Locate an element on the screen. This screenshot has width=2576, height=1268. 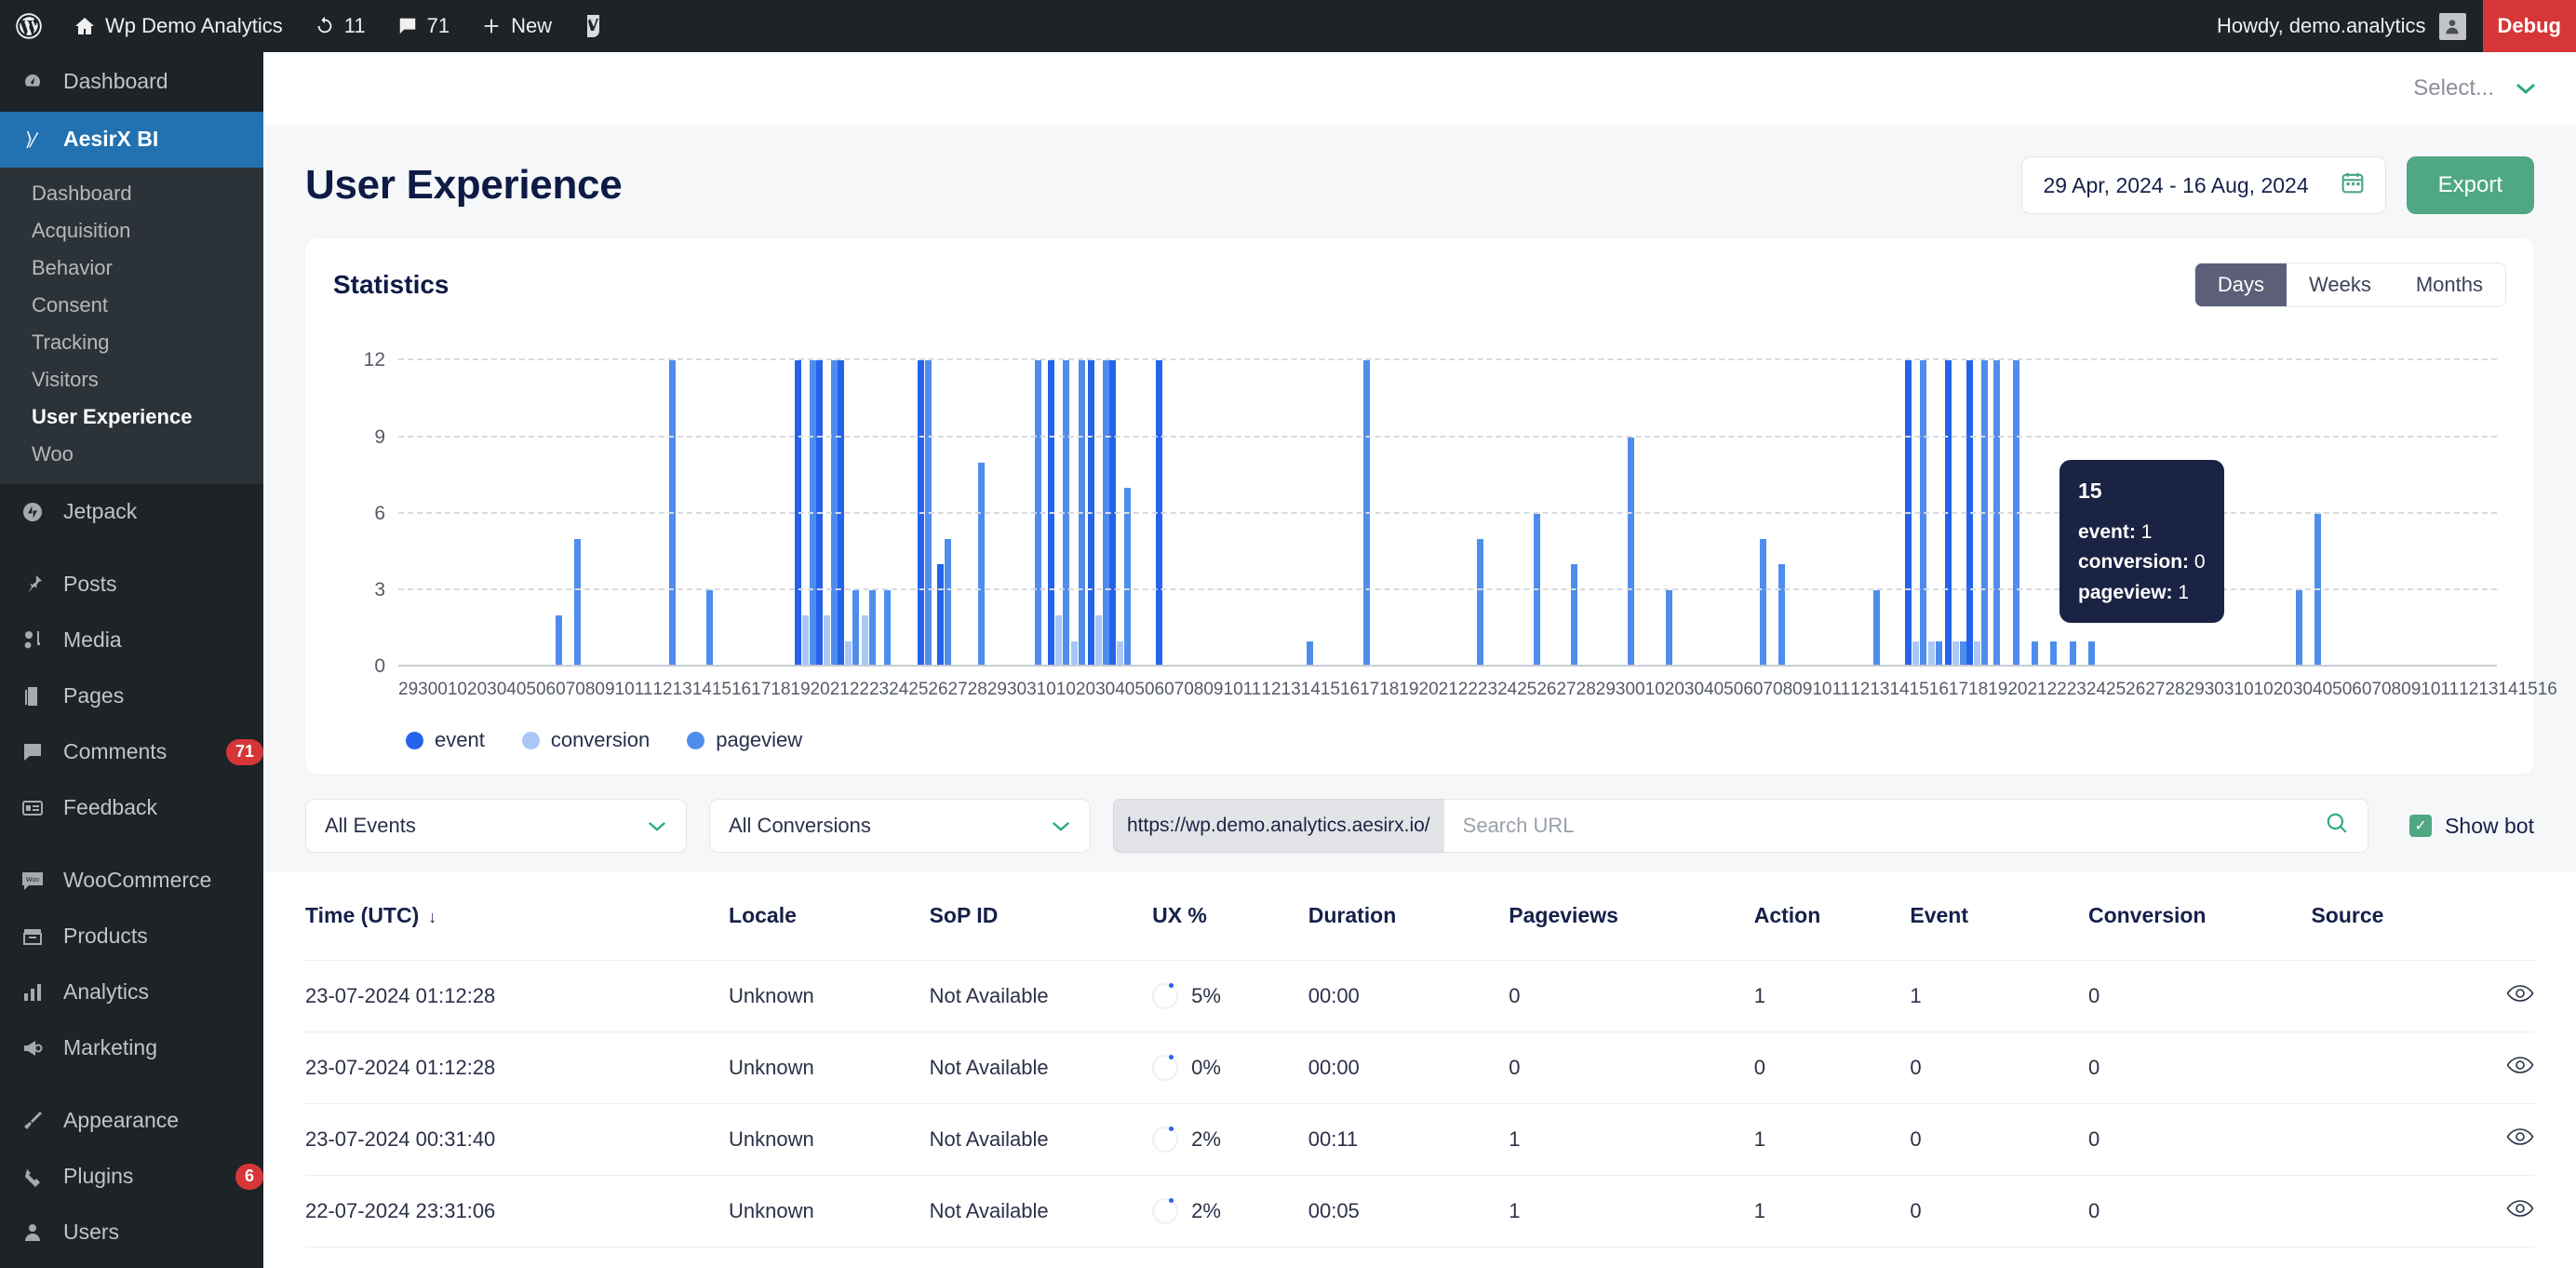
sidebar-item-dashboard: Dashboard is located at coordinates (131, 82).